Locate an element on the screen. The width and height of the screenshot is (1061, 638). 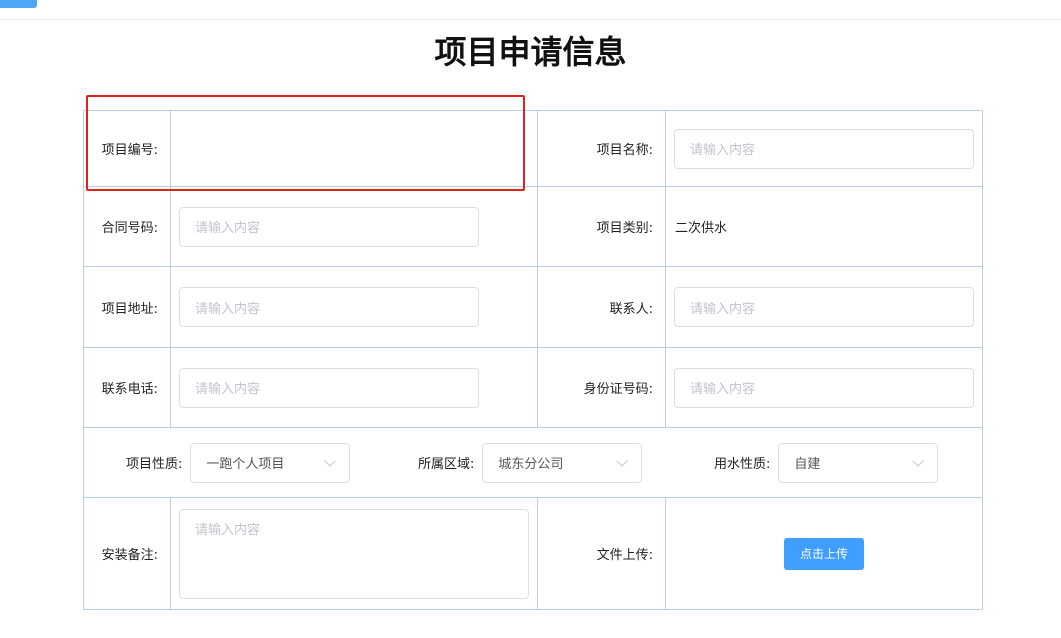
header-divider is located at coordinates (530, 19).